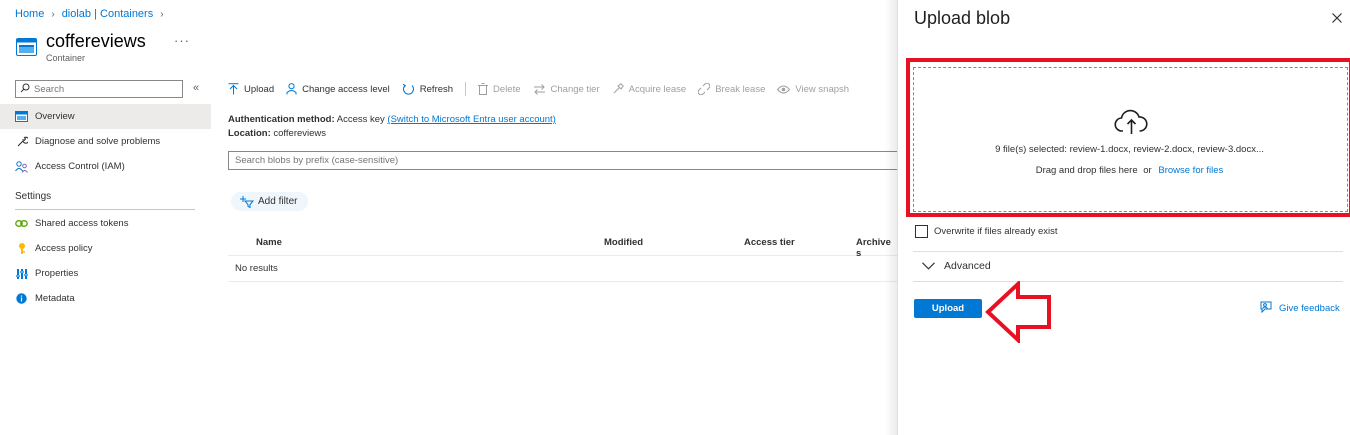 This screenshot has height=435, width=1350. I want to click on wrench-icon, so click(21, 141).